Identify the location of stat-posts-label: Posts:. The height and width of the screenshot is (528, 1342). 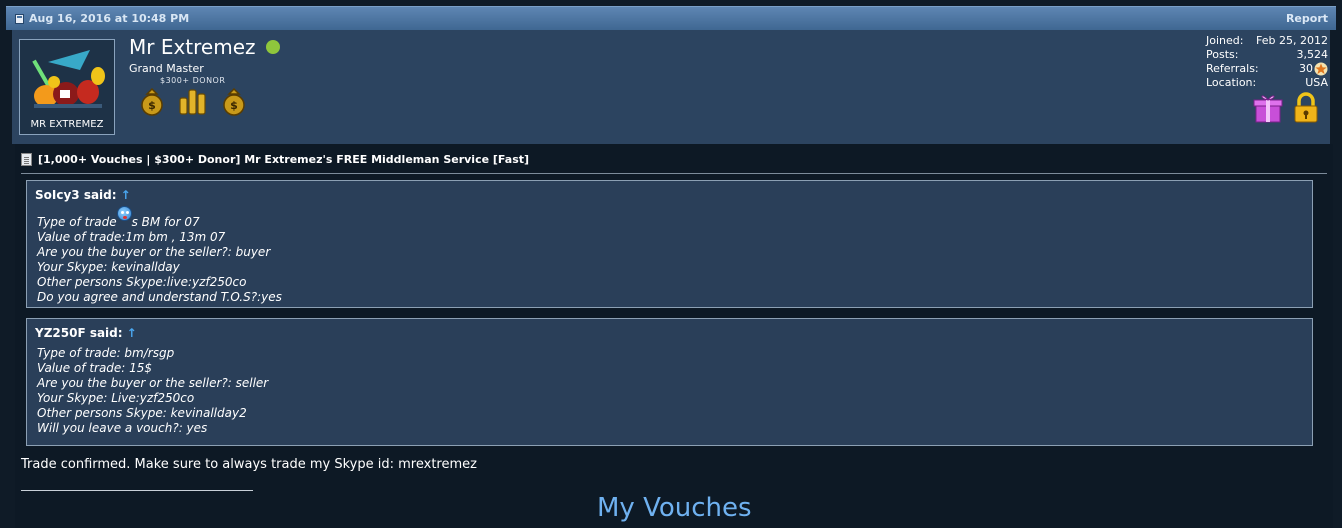
(1222, 54).